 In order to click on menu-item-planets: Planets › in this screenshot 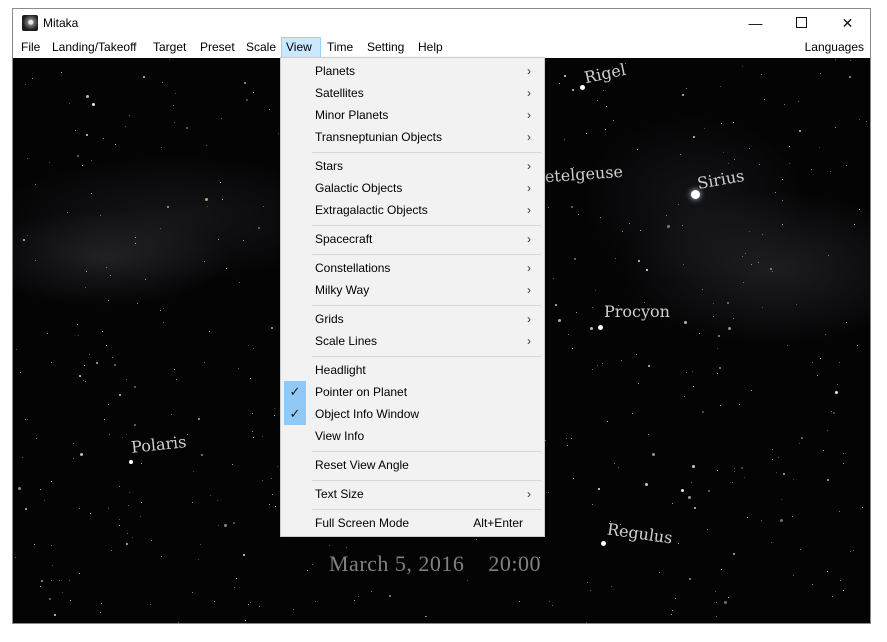, I will do `click(412, 71)`.